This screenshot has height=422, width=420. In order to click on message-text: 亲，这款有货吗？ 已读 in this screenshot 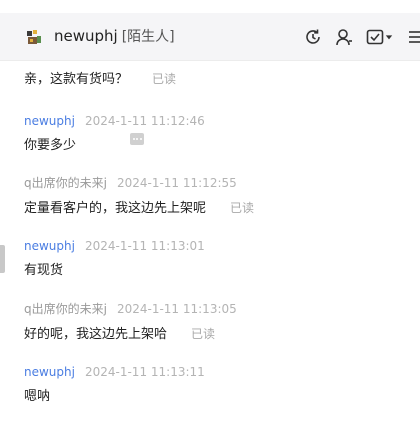, I will do `click(214, 79)`.